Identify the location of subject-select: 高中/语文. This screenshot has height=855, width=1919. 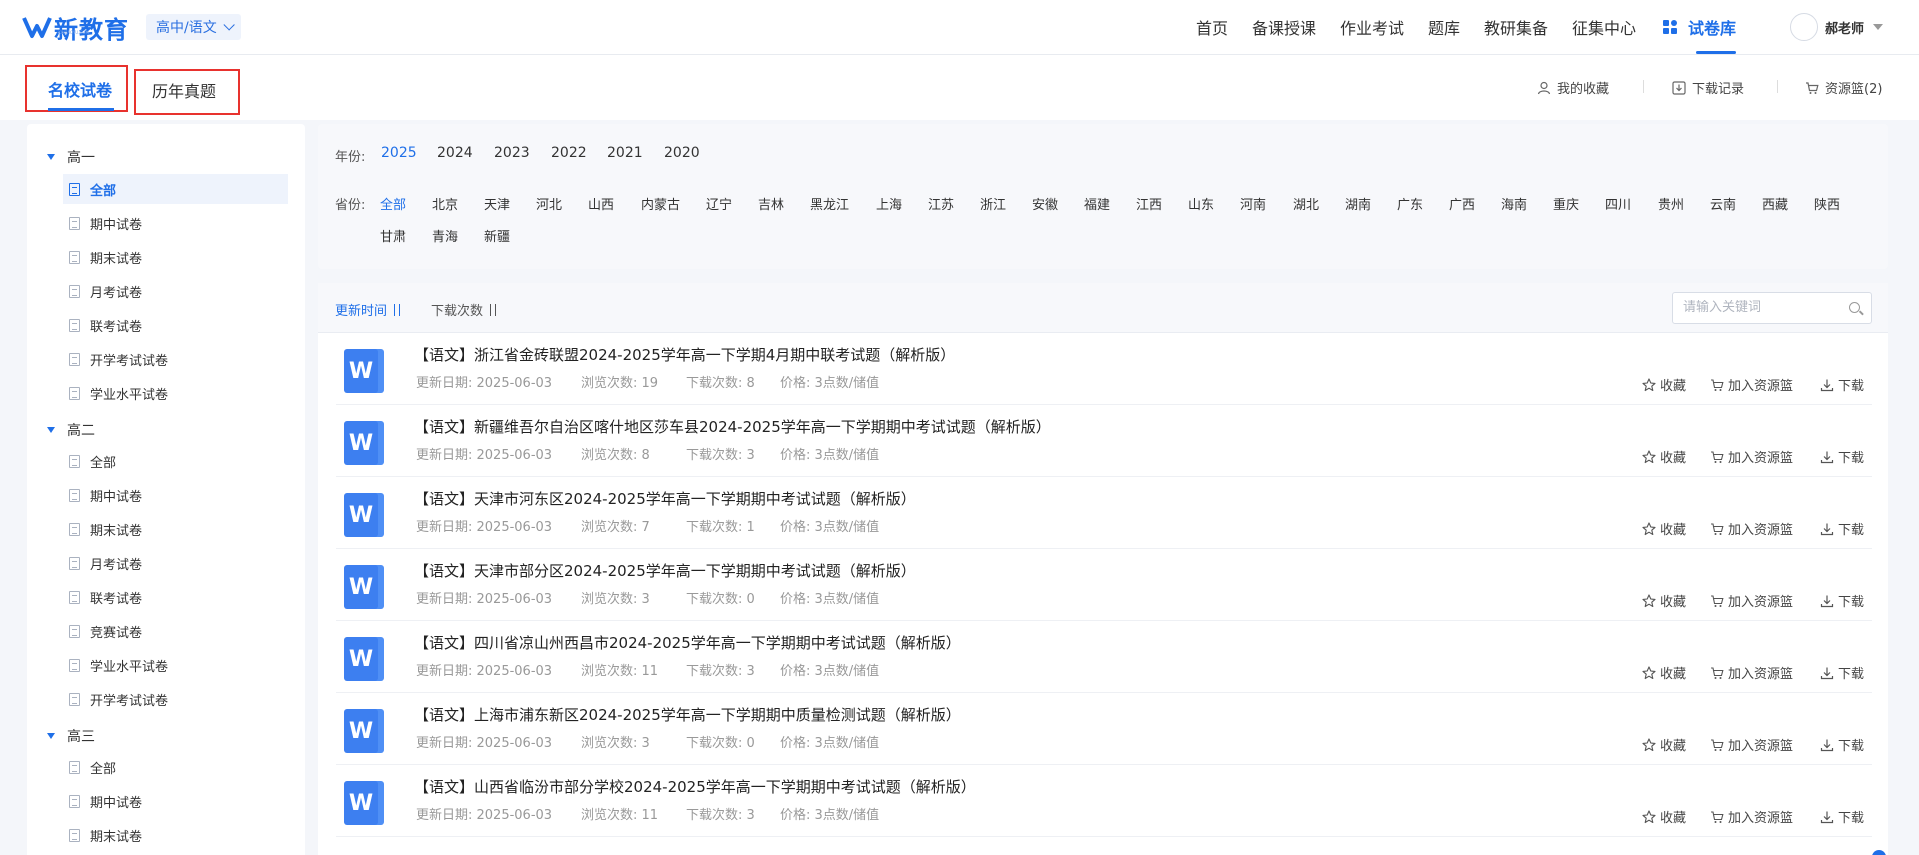
(193, 27).